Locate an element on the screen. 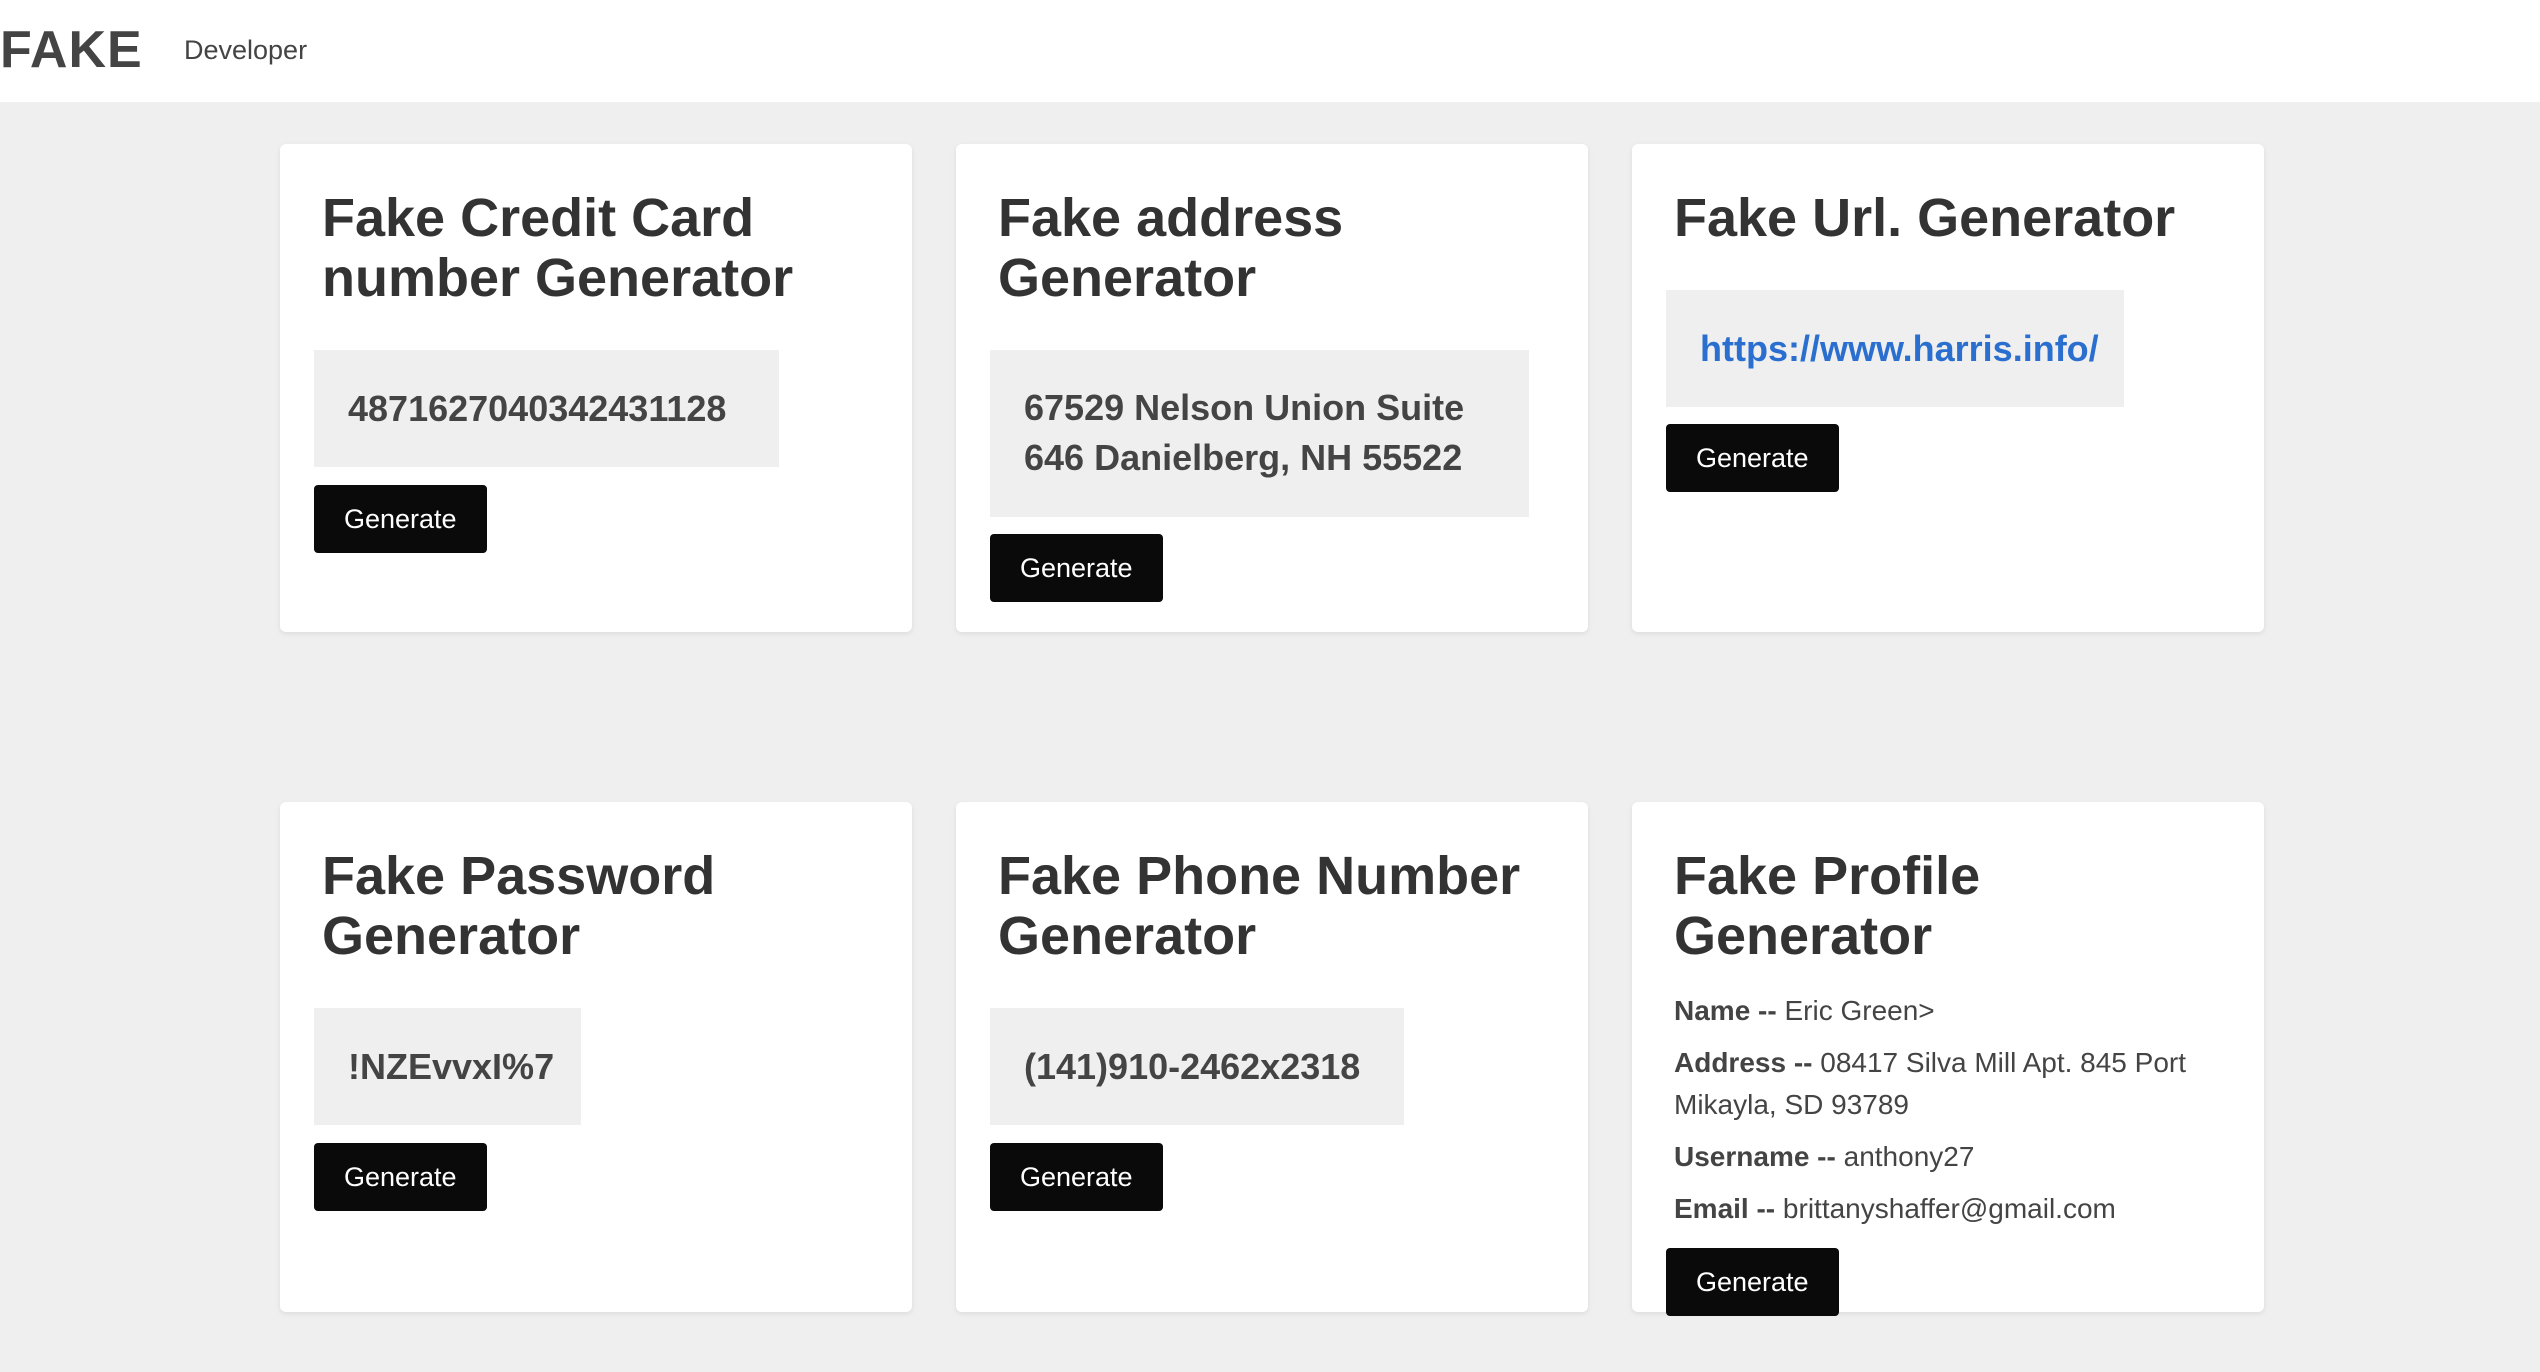  profile-email-row: Email -- brittanyshaffer@gmail.com is located at coordinates (1952, 1209).